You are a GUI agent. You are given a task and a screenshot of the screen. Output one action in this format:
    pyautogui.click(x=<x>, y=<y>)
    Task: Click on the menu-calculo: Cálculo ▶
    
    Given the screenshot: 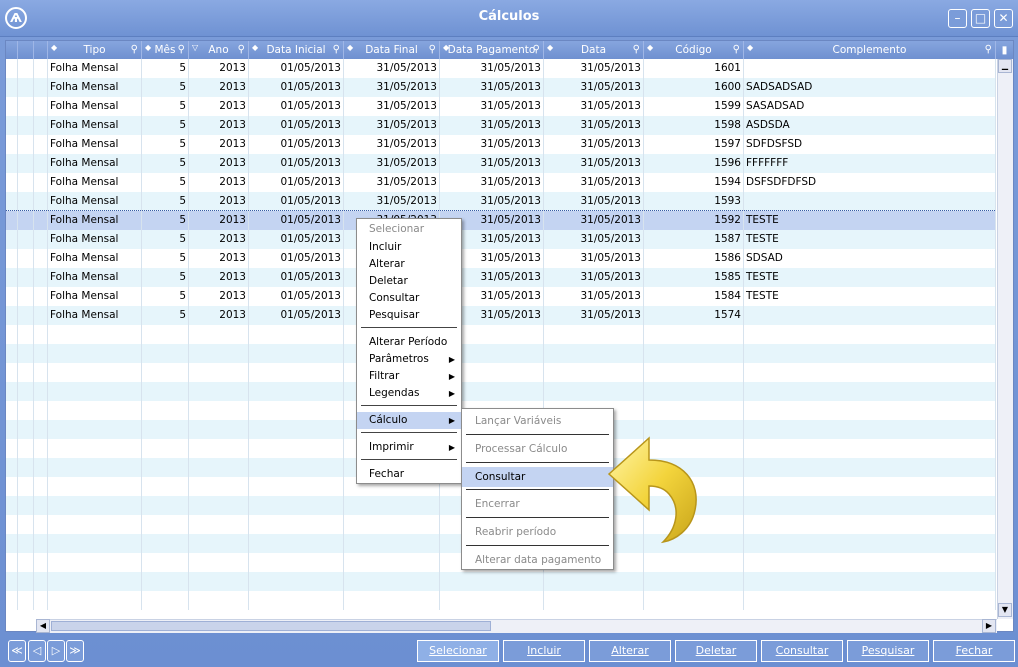 What is the action you would take?
    pyautogui.click(x=409, y=420)
    